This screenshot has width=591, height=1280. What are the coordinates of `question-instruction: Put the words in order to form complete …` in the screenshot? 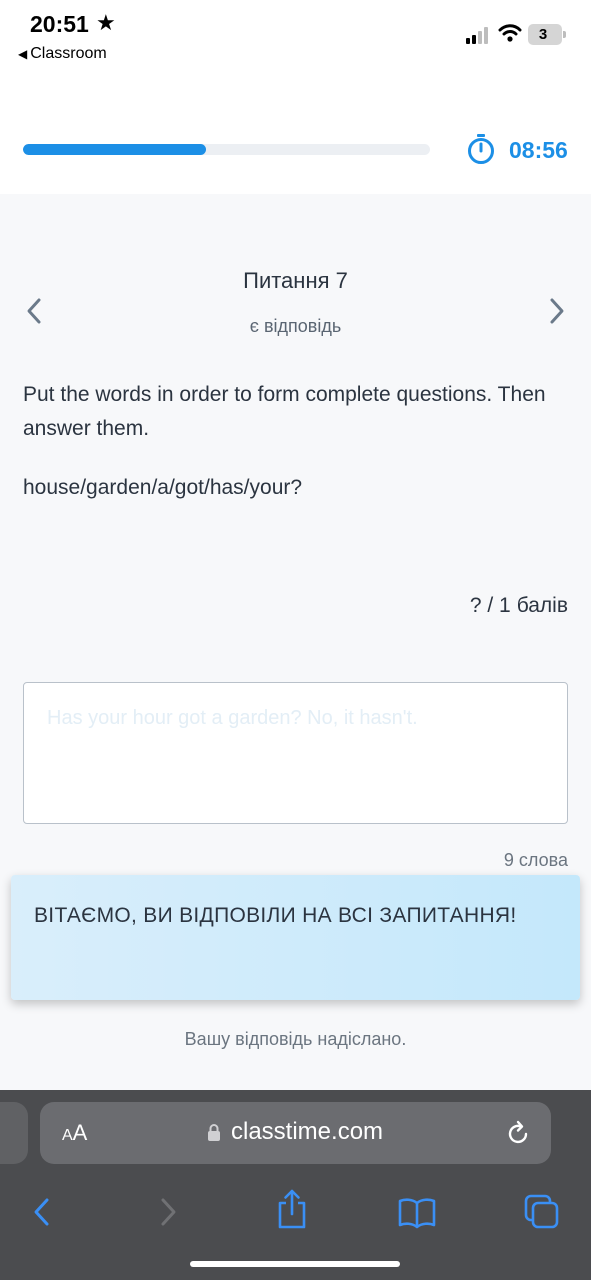 It's located at (284, 411).